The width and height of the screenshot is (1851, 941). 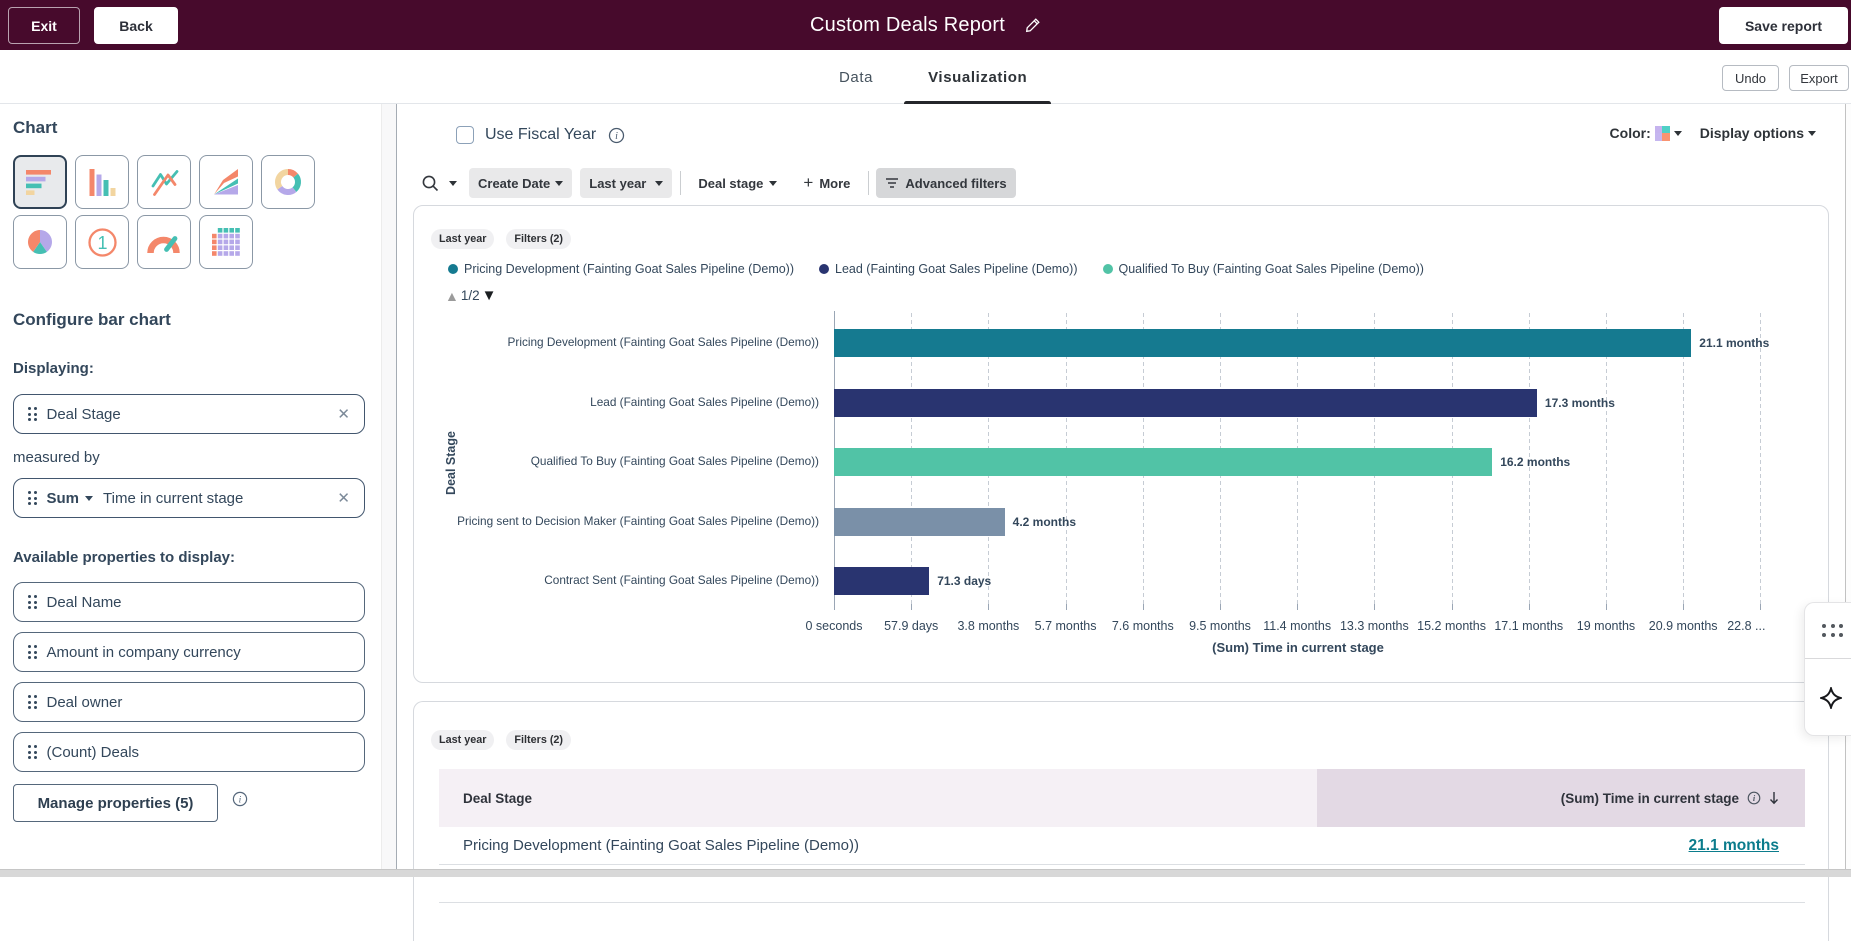 I want to click on sidebar-scrollbar, so click(x=388, y=486).